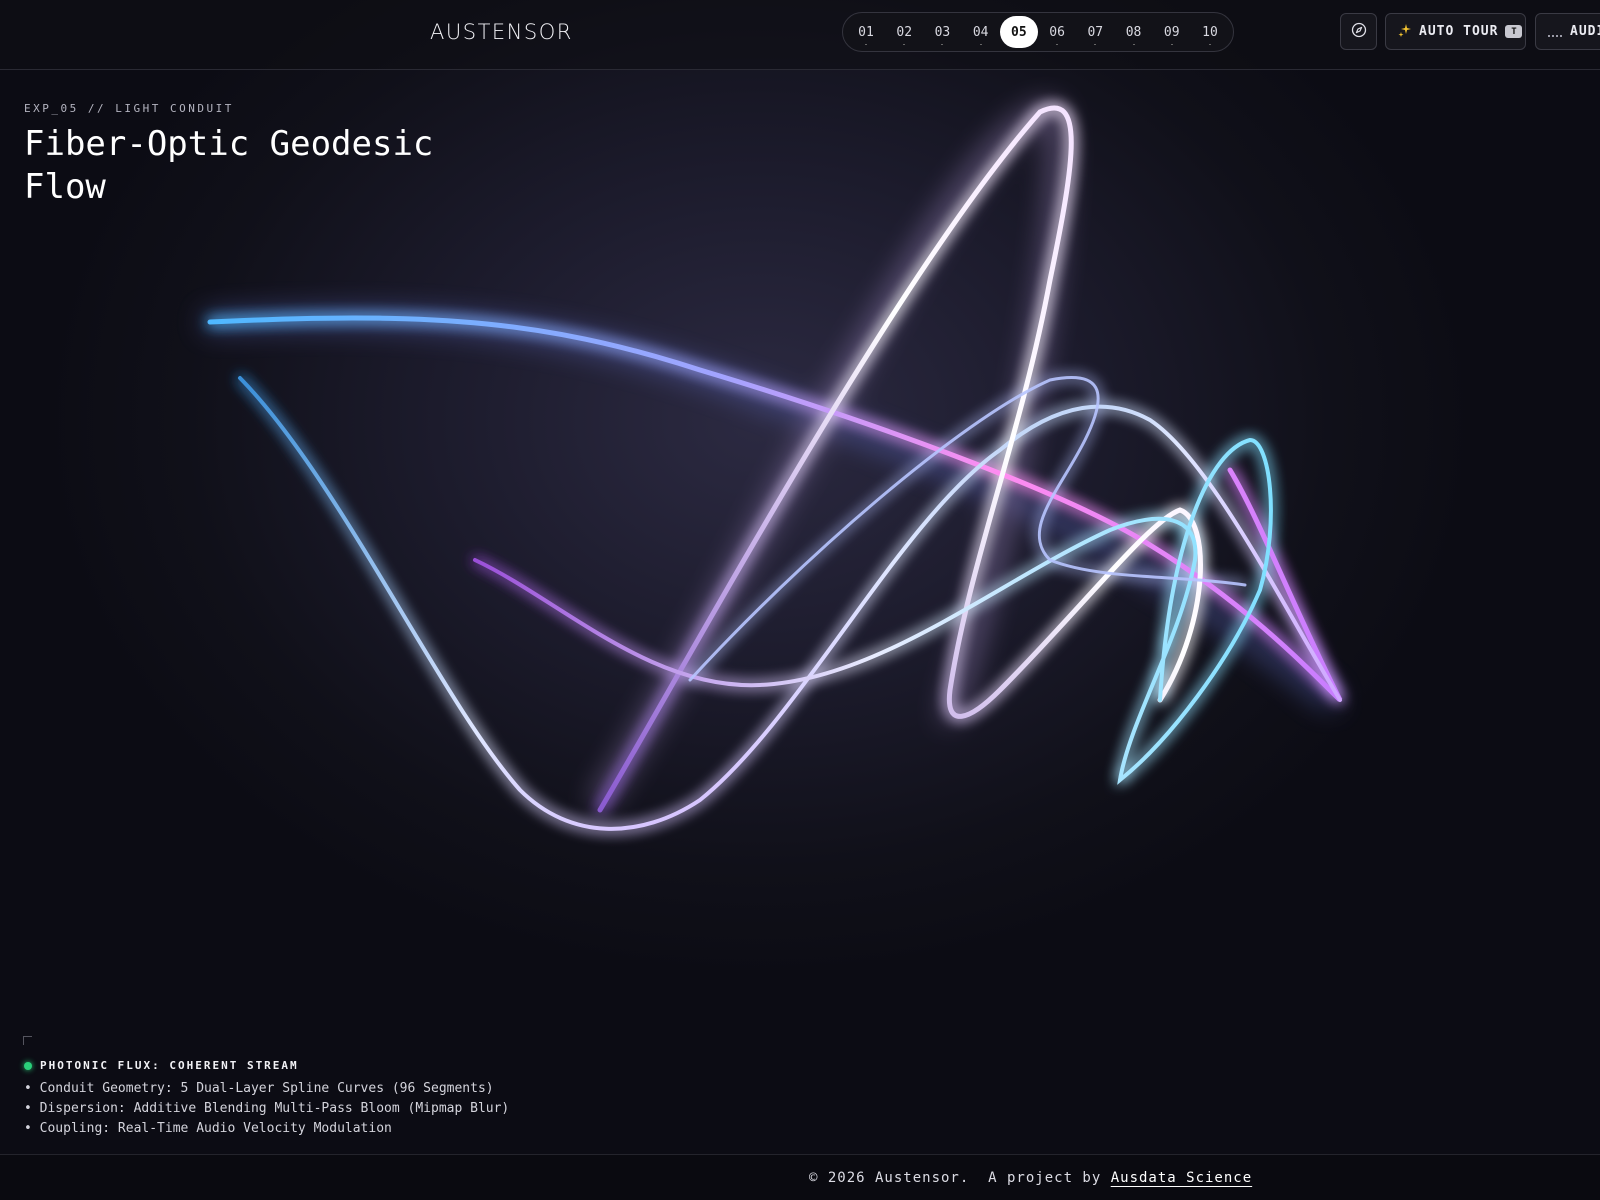 Image resolution: width=1600 pixels, height=1200 pixels. Describe the element at coordinates (1405, 32) in the screenshot. I see `sparkle-icon` at that location.